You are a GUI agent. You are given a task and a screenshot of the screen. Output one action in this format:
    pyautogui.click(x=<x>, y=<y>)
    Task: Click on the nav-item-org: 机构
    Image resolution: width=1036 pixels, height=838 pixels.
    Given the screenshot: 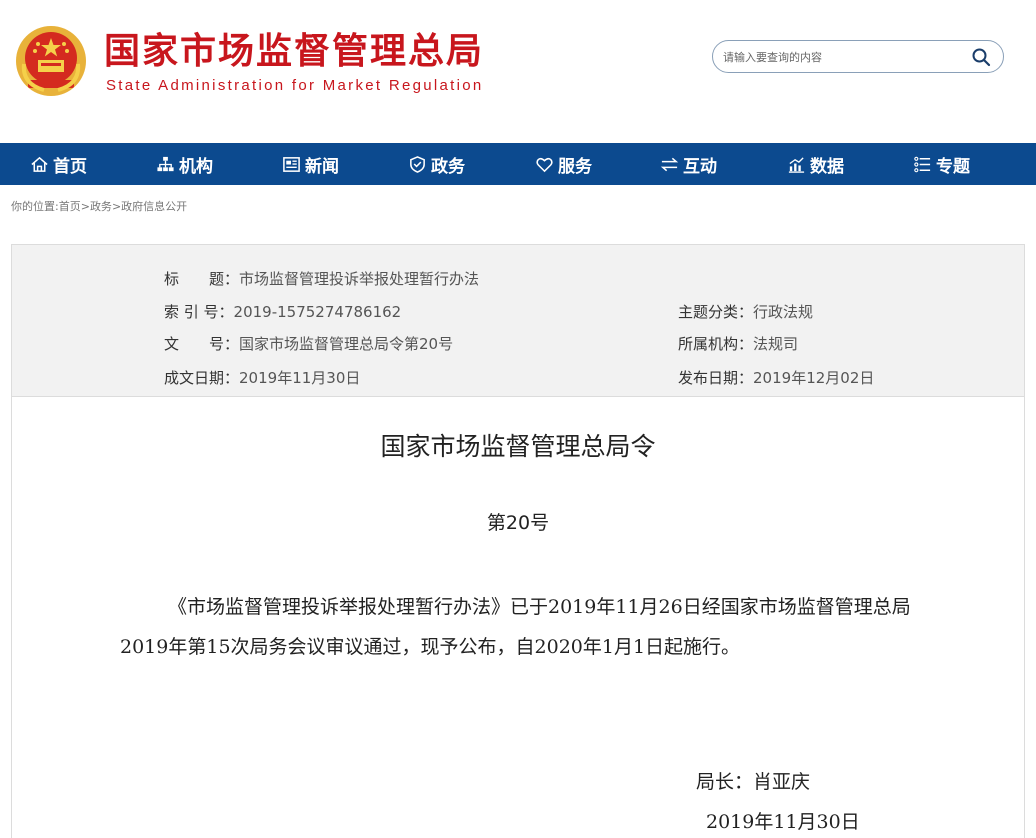 What is the action you would take?
    pyautogui.click(x=184, y=164)
    